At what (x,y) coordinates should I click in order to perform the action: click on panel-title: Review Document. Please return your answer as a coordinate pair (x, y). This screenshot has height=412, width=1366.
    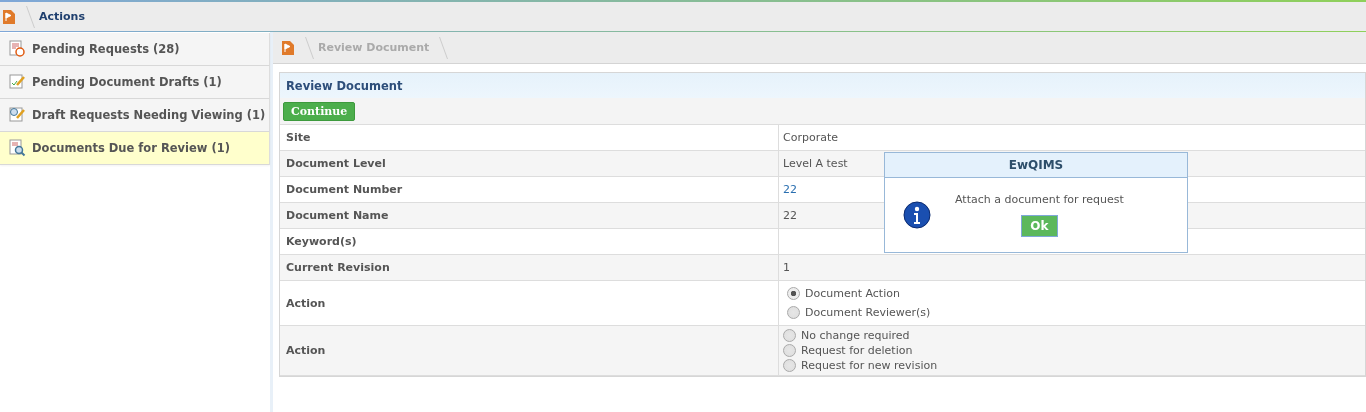
    Looking at the image, I should click on (822, 85).